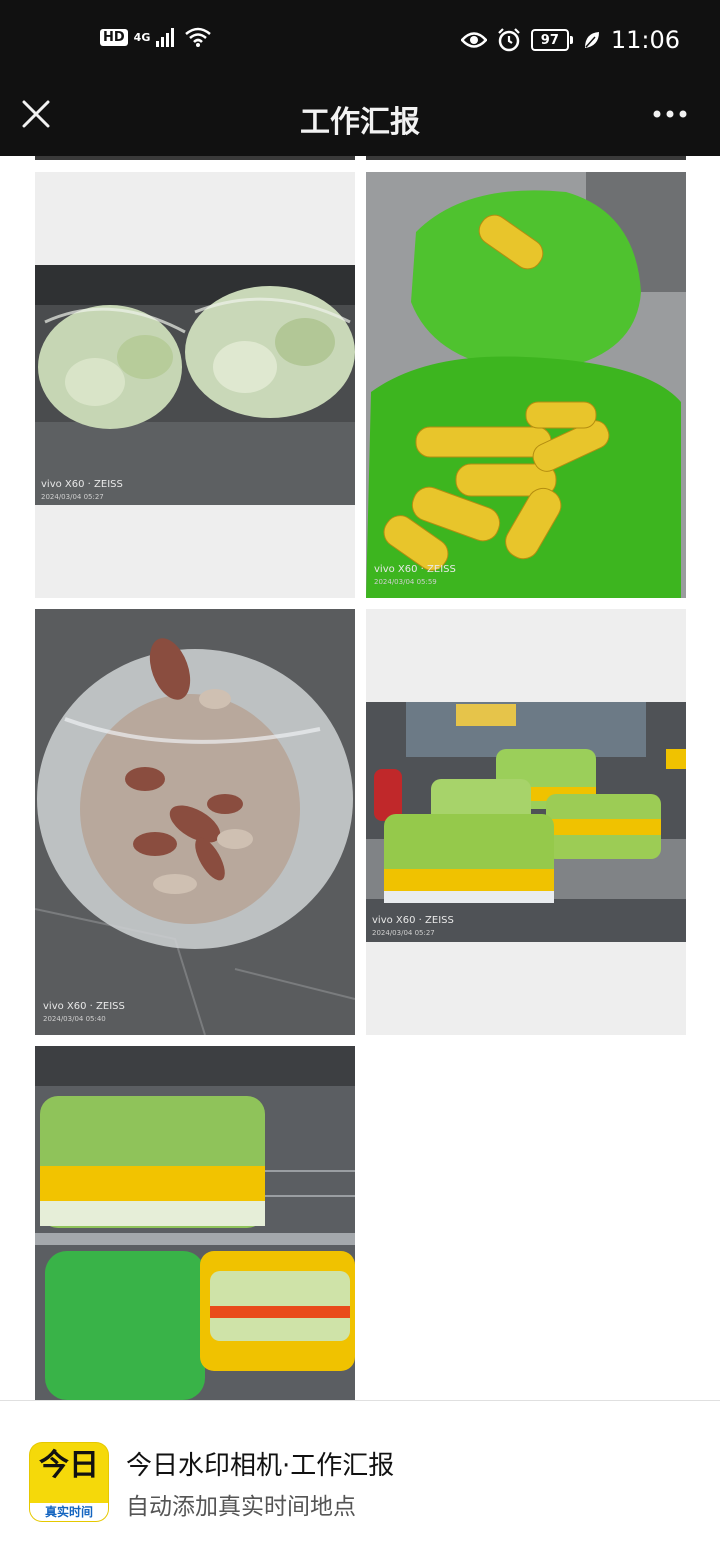 The height and width of the screenshot is (1561, 720). I want to click on nav-bar: 工作汇报, so click(360, 118).